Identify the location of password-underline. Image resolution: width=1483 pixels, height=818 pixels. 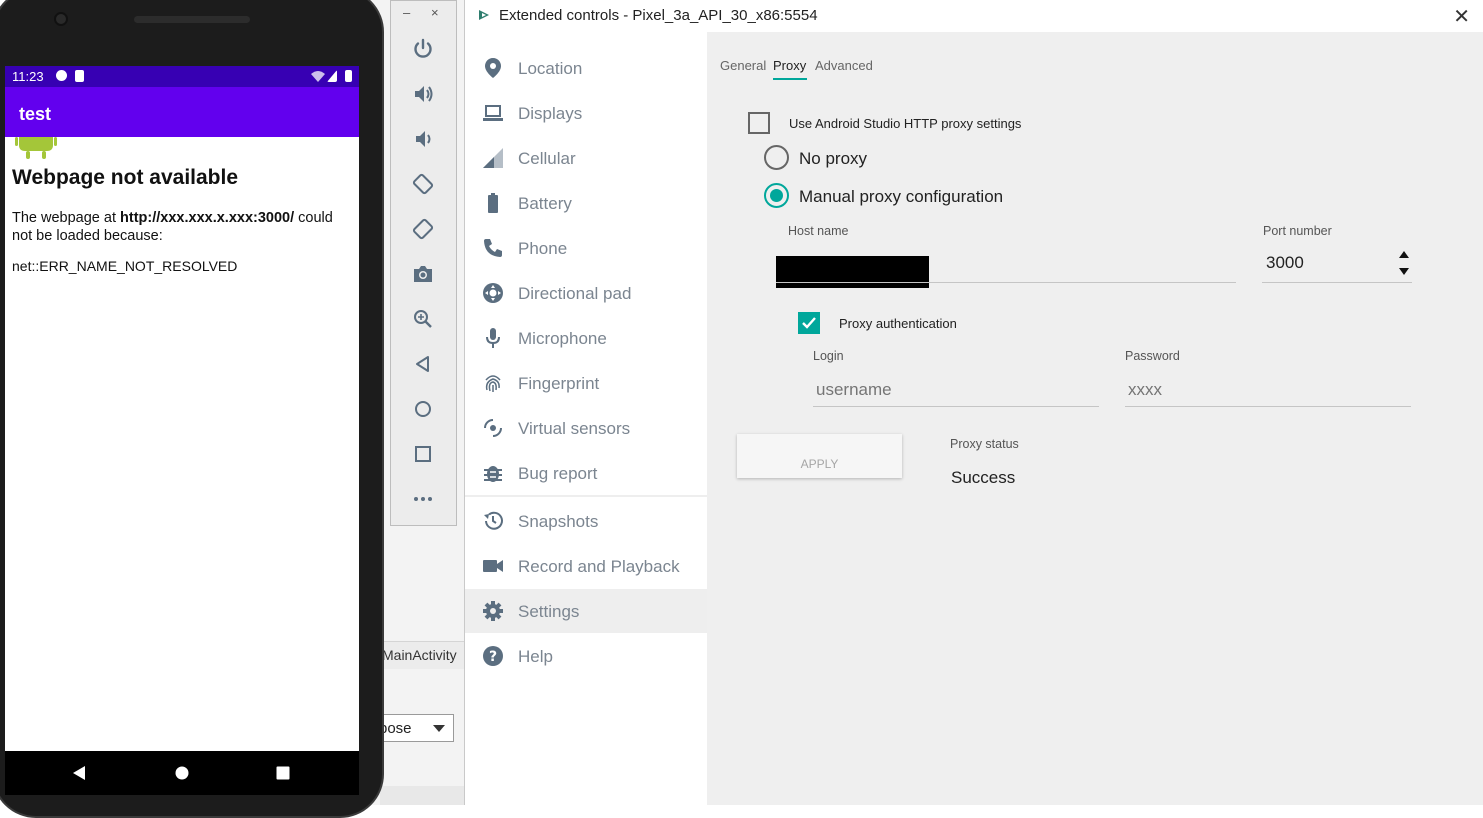
(1268, 406).